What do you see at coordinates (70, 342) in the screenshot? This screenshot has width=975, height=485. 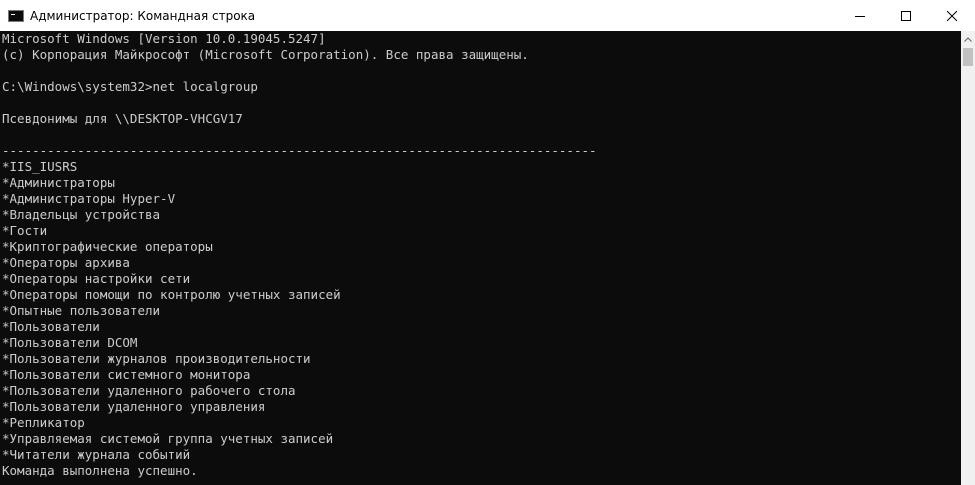 I see `console-line: *Пользователи DCOM` at bounding box center [70, 342].